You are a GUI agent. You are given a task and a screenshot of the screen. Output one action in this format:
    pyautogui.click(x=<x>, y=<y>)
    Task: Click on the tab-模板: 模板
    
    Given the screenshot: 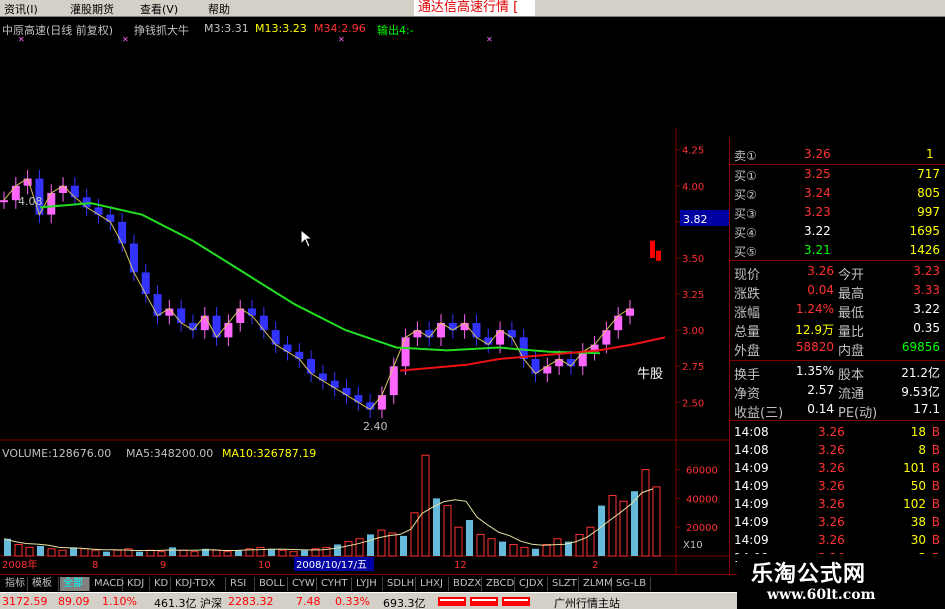 What is the action you would take?
    pyautogui.click(x=44, y=584)
    